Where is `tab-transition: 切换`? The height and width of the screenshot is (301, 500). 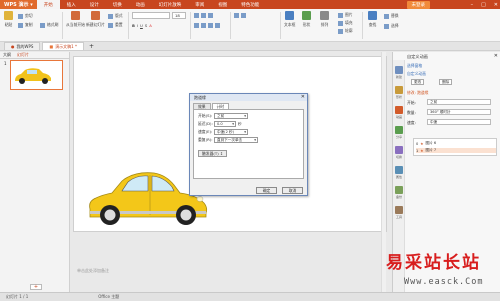 tab-transition: 切换 is located at coordinates (117, 4).